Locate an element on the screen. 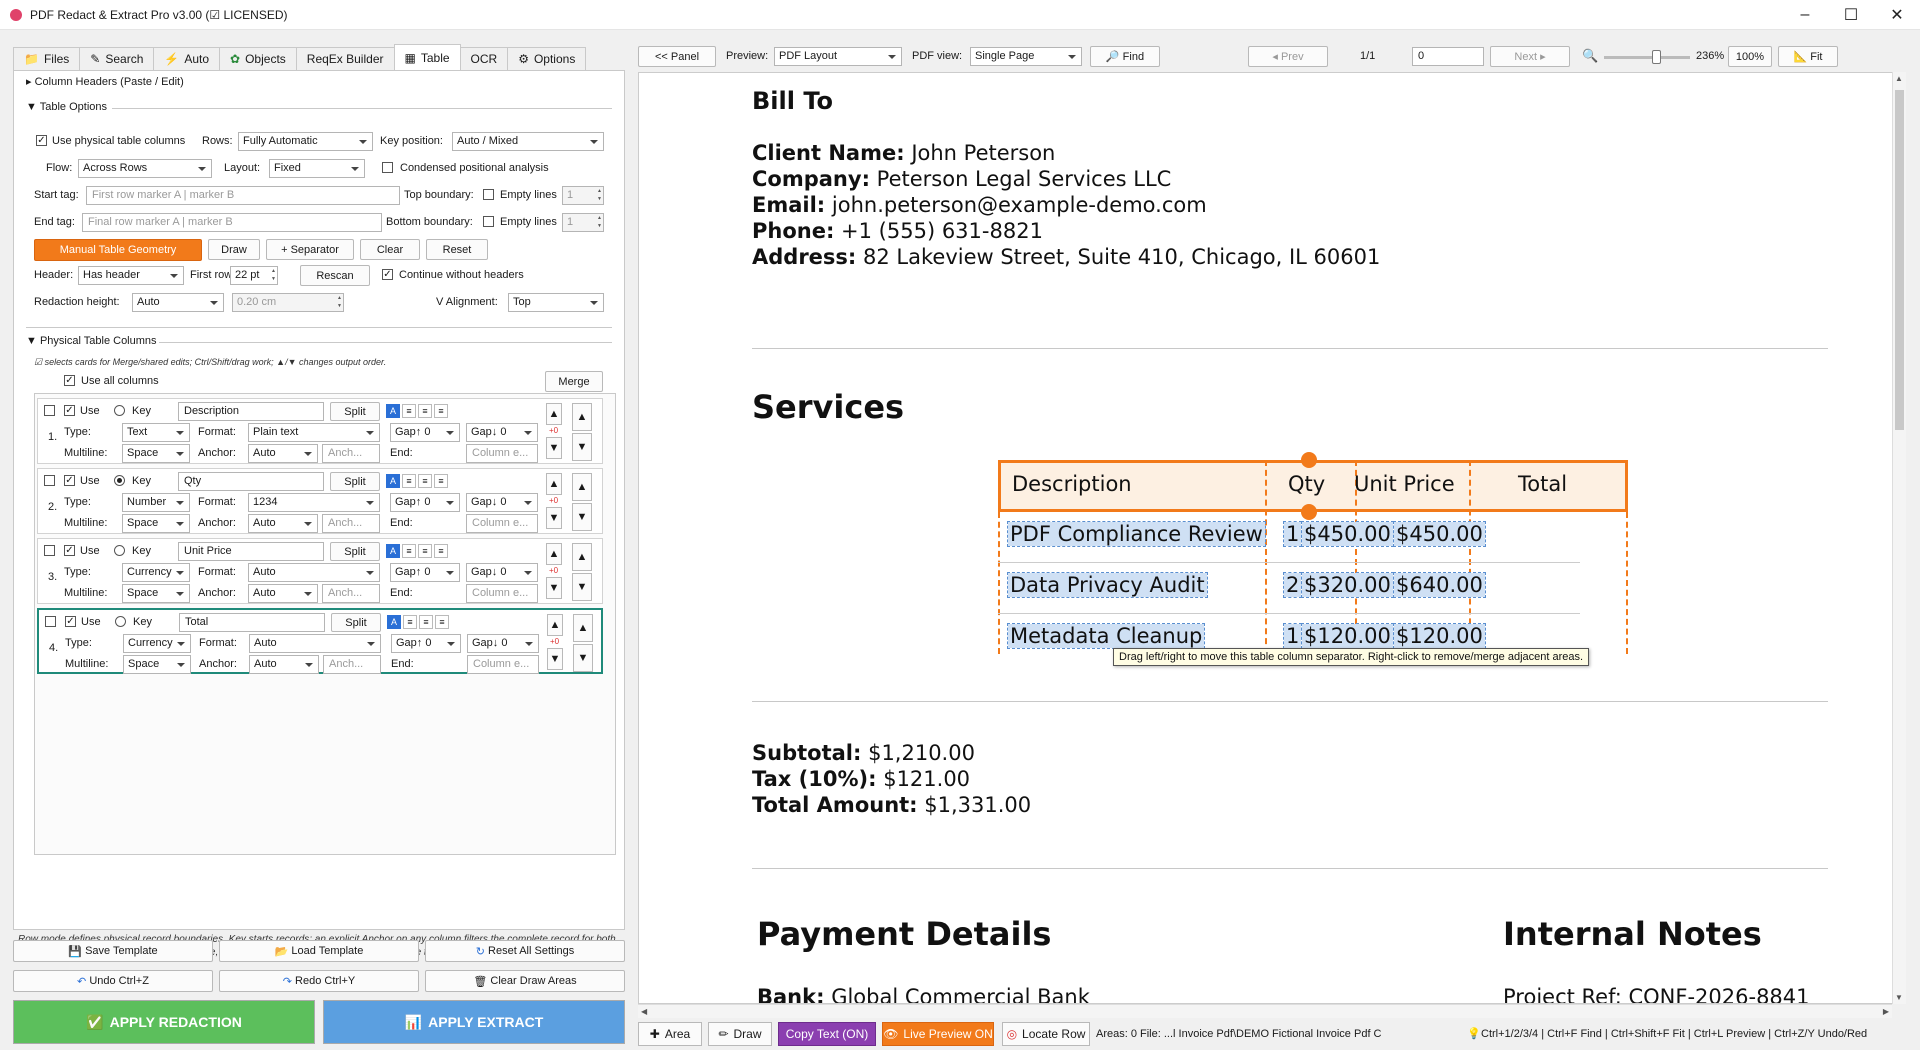 The image size is (1920, 1050). reset-button: Reset is located at coordinates (457, 249).